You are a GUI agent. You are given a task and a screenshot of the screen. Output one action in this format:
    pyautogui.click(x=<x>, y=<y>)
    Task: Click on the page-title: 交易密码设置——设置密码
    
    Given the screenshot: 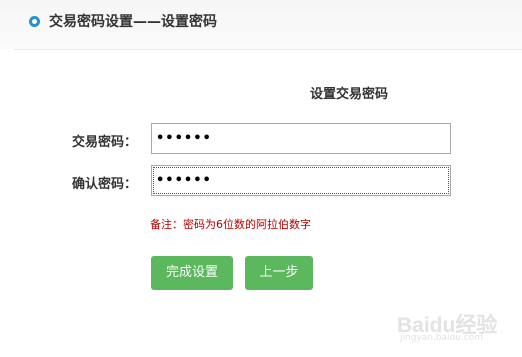 What is the action you would take?
    pyautogui.click(x=133, y=22)
    